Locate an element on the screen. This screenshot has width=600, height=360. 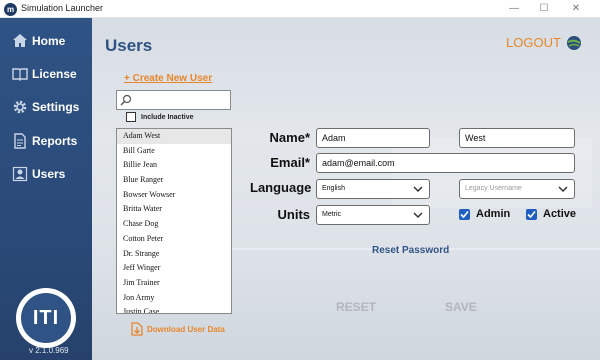
active-checkbox: Active is located at coordinates (551, 214).